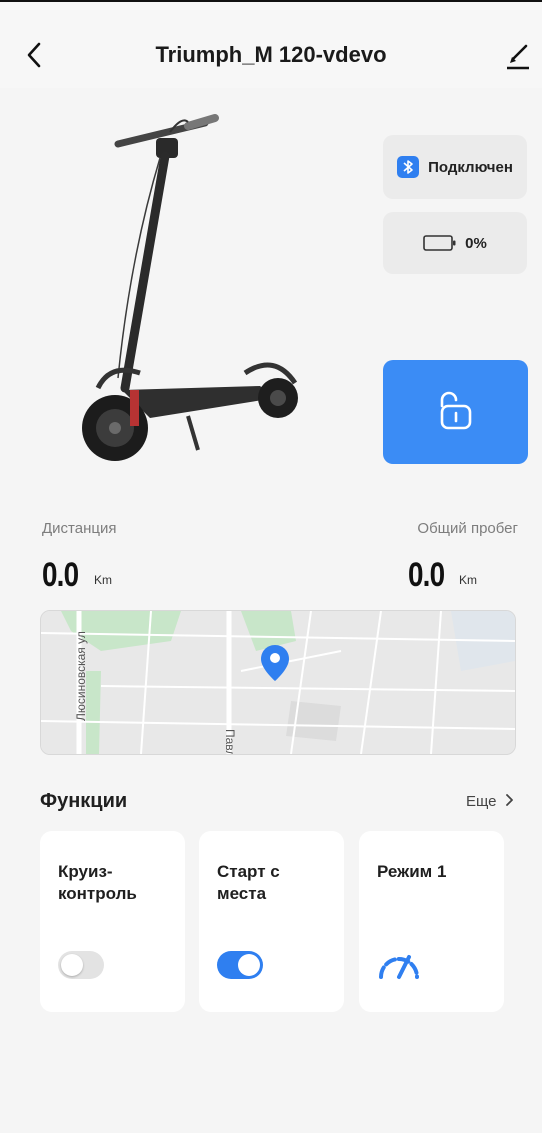  Describe the element at coordinates (97, 882) in the screenshot. I see `card-title: Круиз-контроль` at that location.